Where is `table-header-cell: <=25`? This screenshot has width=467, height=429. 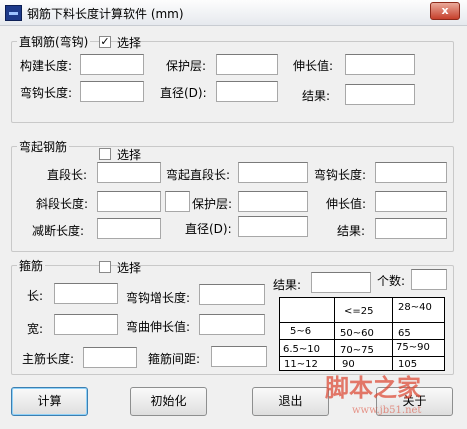 table-header-cell: <=25 is located at coordinates (359, 311).